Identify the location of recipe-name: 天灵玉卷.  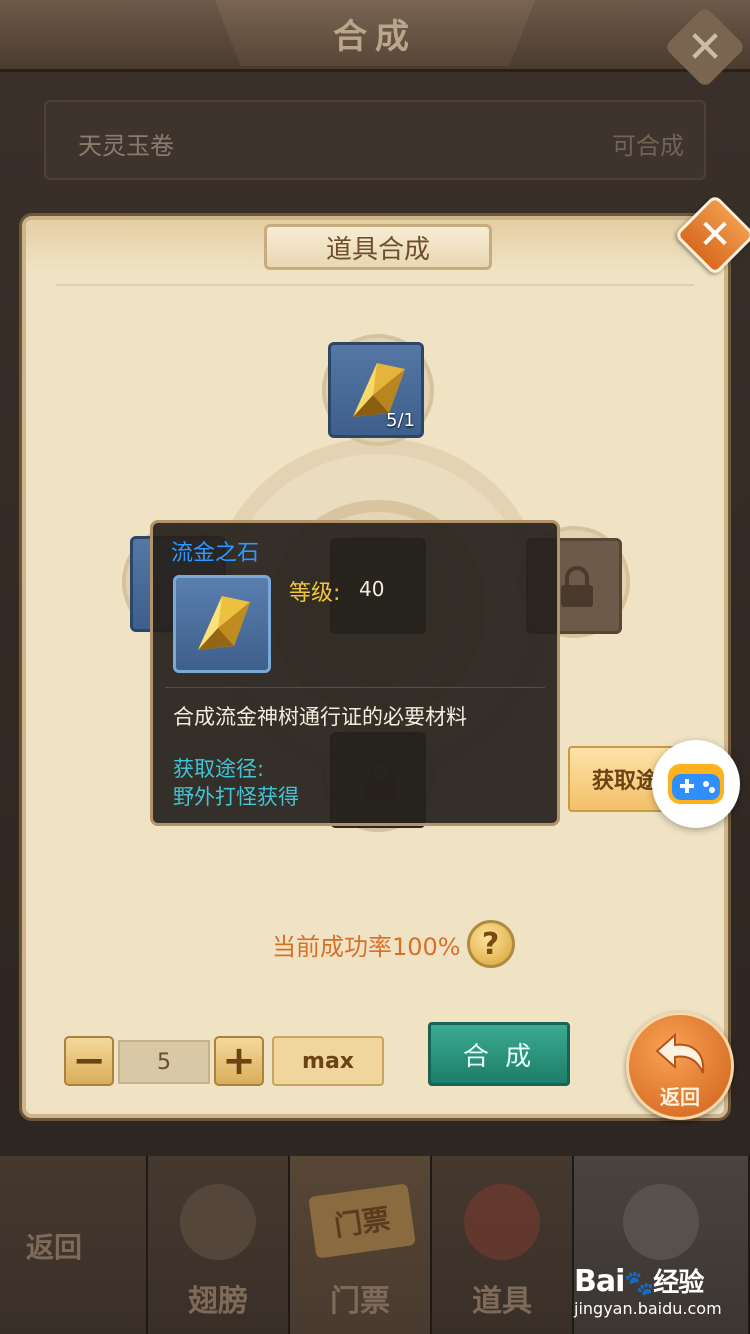
(126, 146).